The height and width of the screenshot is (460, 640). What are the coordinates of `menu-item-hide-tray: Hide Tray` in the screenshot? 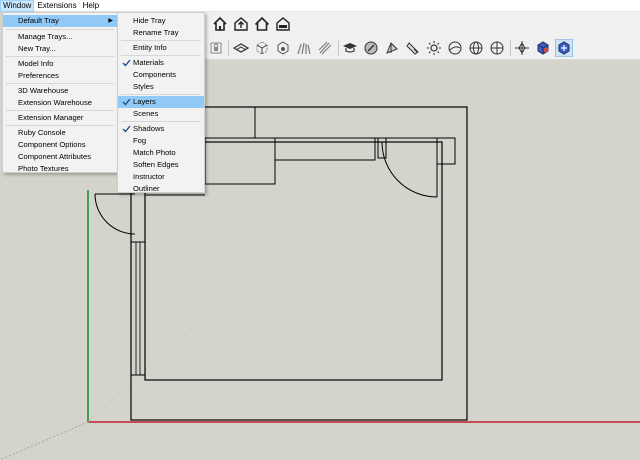 It's located at (161, 21).